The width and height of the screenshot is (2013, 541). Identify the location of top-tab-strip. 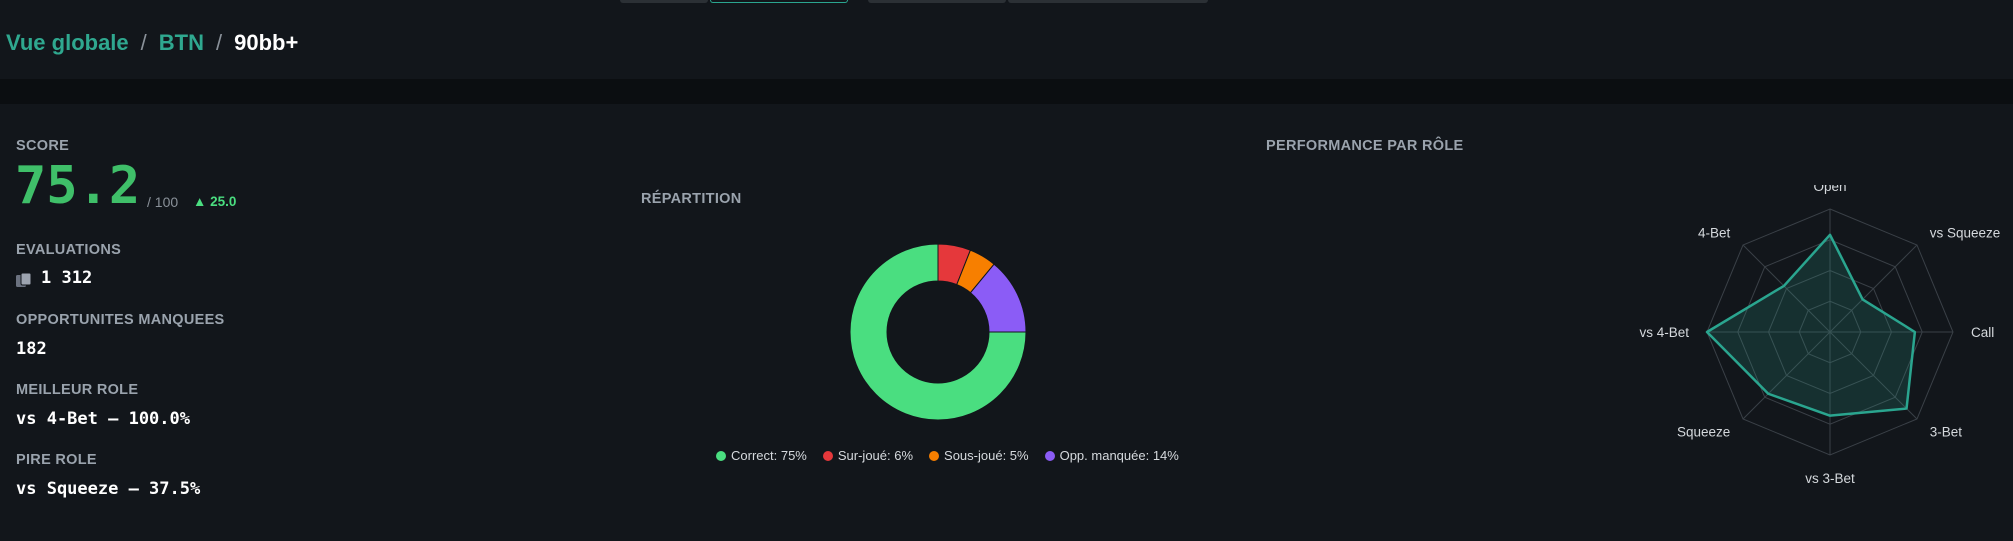
(1006, 2).